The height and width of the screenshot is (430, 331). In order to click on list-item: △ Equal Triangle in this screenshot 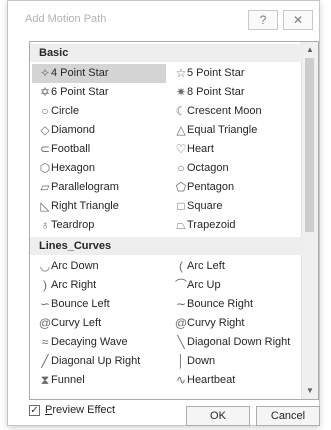, I will do `click(236, 130)`.